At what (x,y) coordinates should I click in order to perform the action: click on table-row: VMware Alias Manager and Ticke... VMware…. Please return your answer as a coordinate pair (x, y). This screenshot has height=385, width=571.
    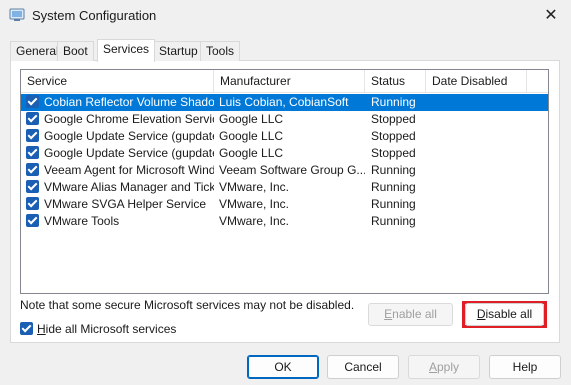
    Looking at the image, I should click on (284, 187).